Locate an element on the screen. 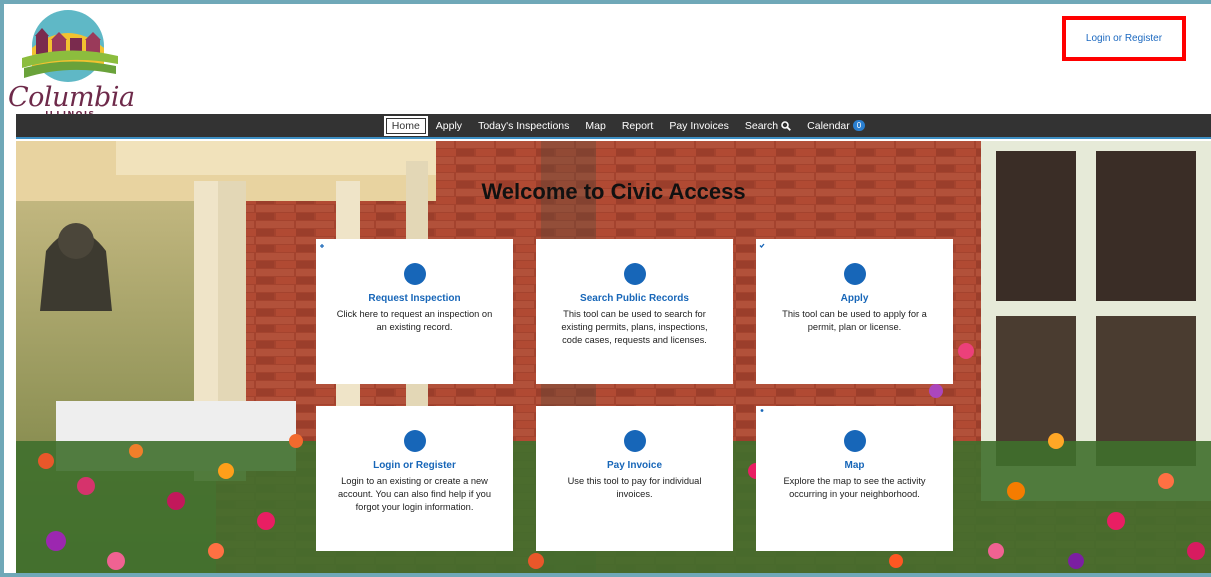 The width and height of the screenshot is (1211, 577). nav-calendar-label: Calendar is located at coordinates (828, 125).